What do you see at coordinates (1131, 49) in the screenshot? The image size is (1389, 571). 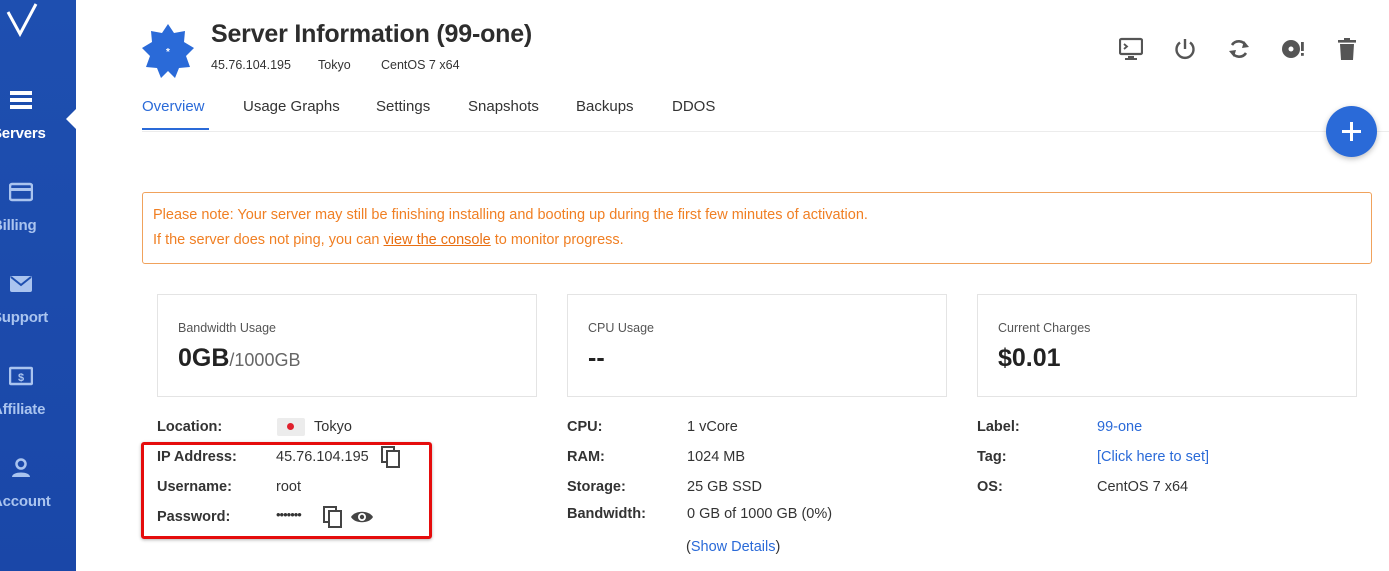 I see `console-icon` at bounding box center [1131, 49].